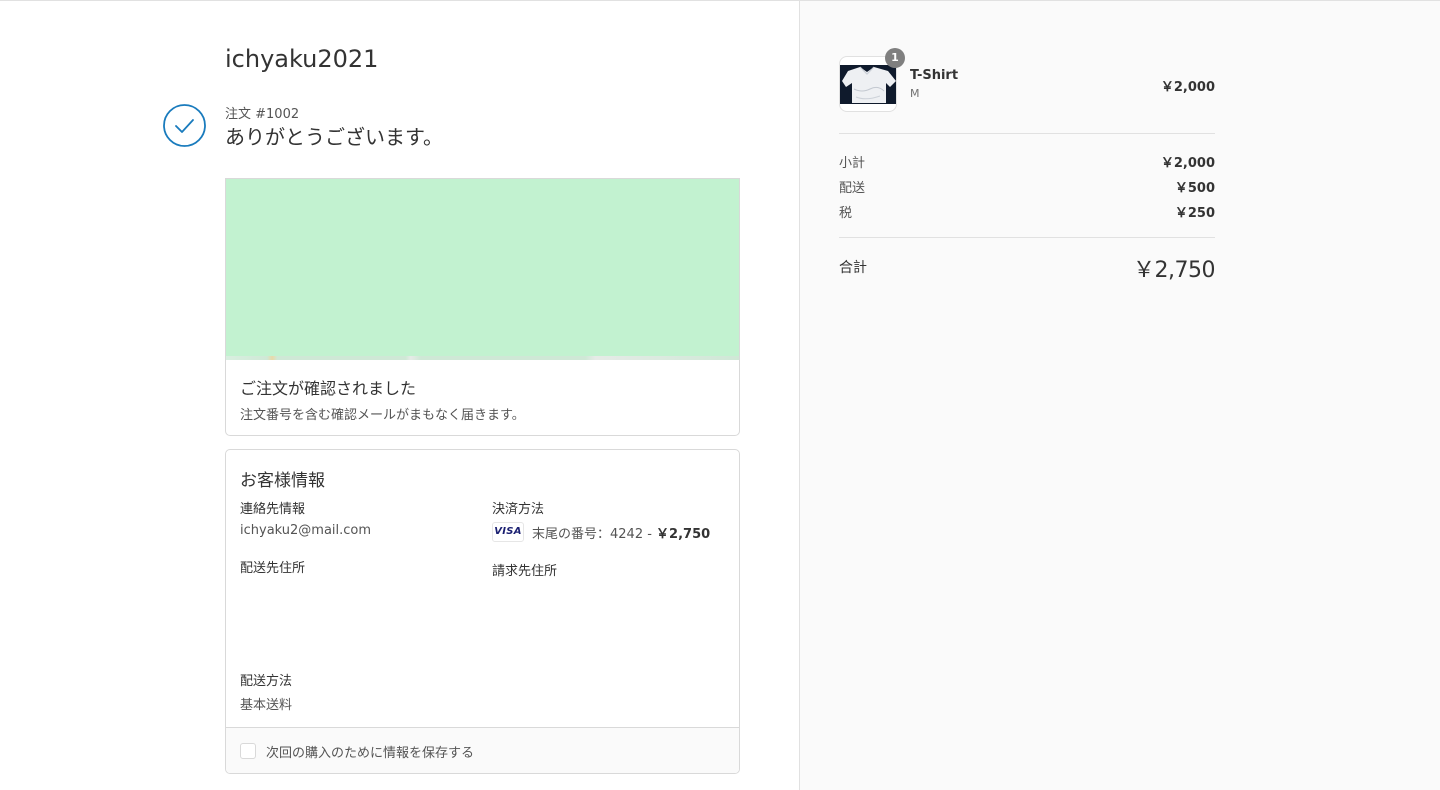  Describe the element at coordinates (594, 534) in the screenshot. I see `payment-card-ending: 末尾の番号：4242 -` at that location.